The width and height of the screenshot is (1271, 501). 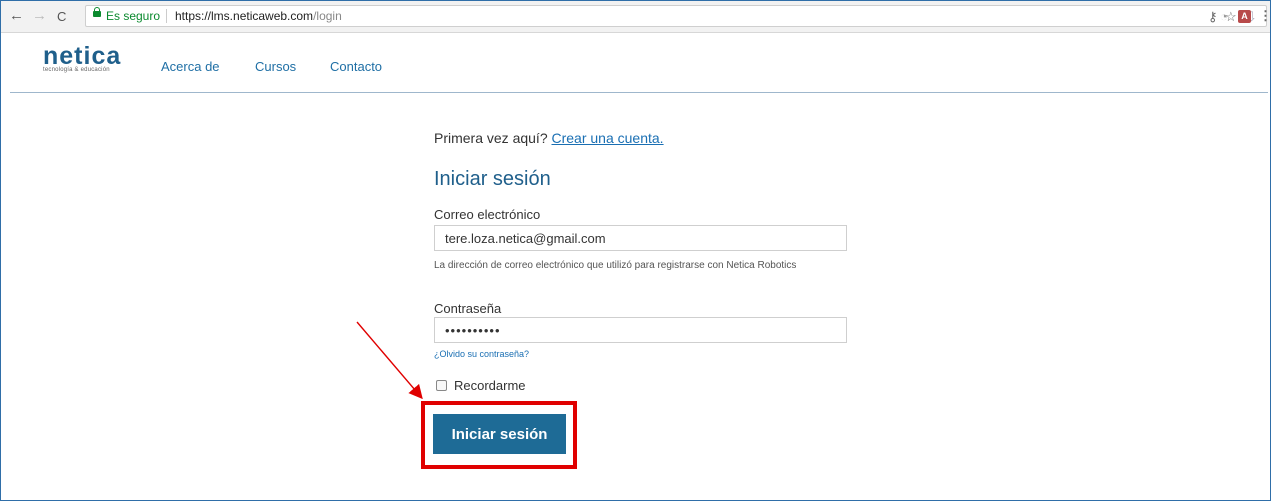 What do you see at coordinates (389, 360) in the screenshot?
I see `annotation-arrow` at bounding box center [389, 360].